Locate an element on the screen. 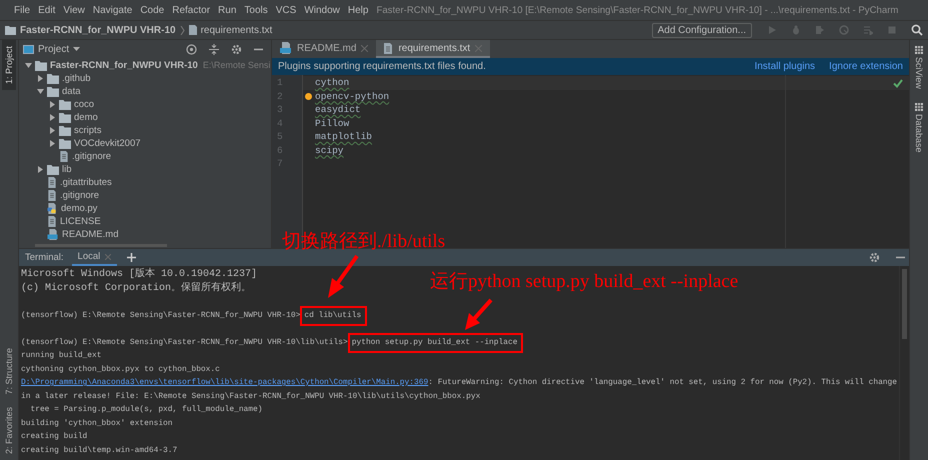  notification-link: Install plugins is located at coordinates (785, 66).